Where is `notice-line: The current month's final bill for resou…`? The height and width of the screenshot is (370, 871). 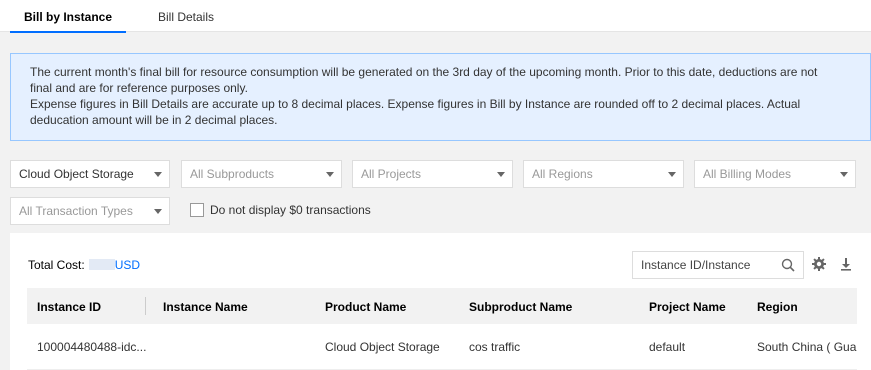
notice-line: The current month's final bill for resou… is located at coordinates (424, 72).